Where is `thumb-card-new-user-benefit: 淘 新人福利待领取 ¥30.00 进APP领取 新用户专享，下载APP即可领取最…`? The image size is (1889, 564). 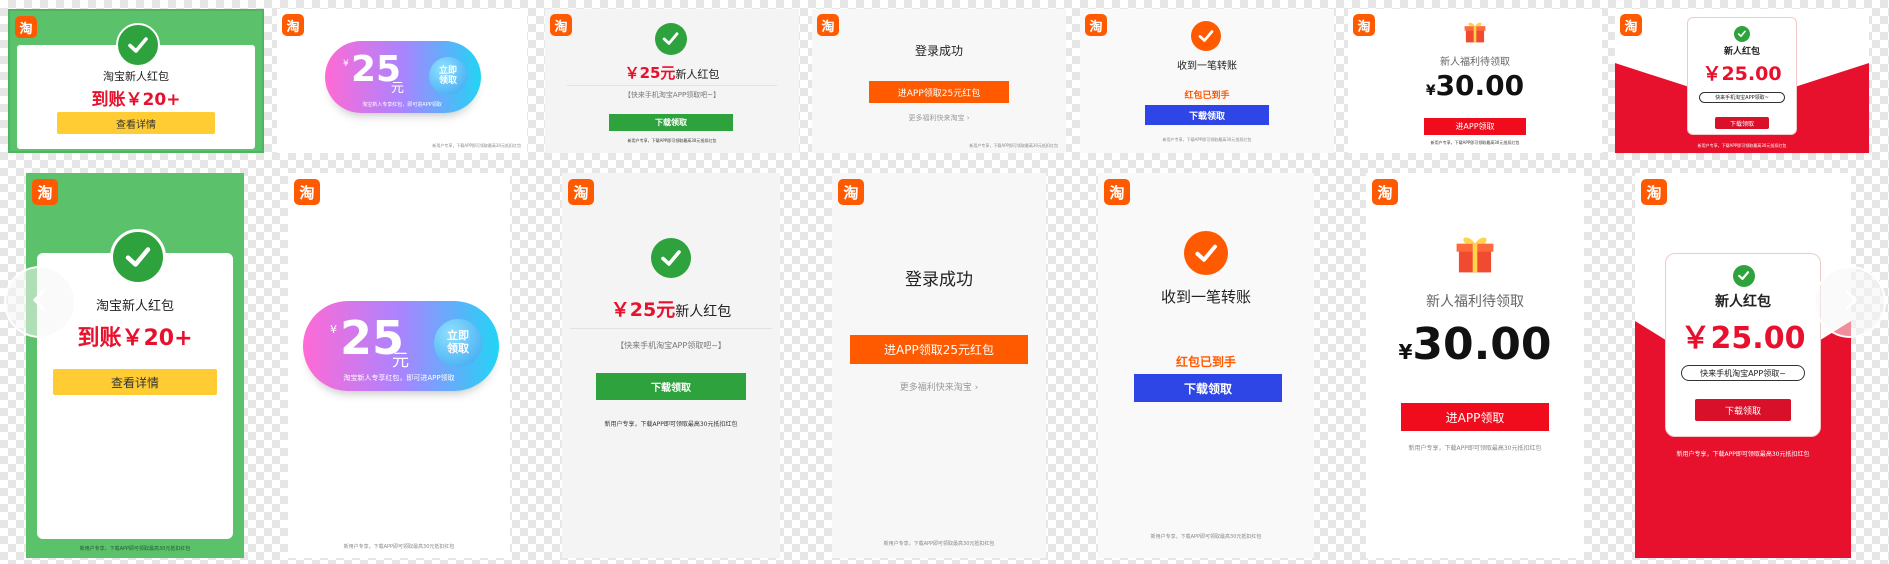
thumb-card-new-user-benefit: 淘 新人福利待领取 ¥30.00 进APP领取 新用户专享，下载APP即可领取最… is located at coordinates (1475, 81).